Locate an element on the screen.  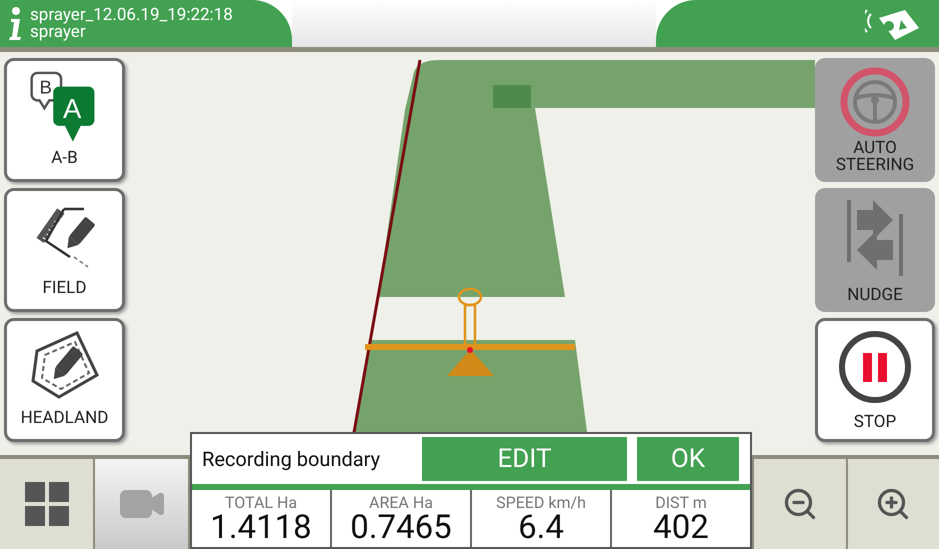
steering-wheel-icon is located at coordinates (875, 102).